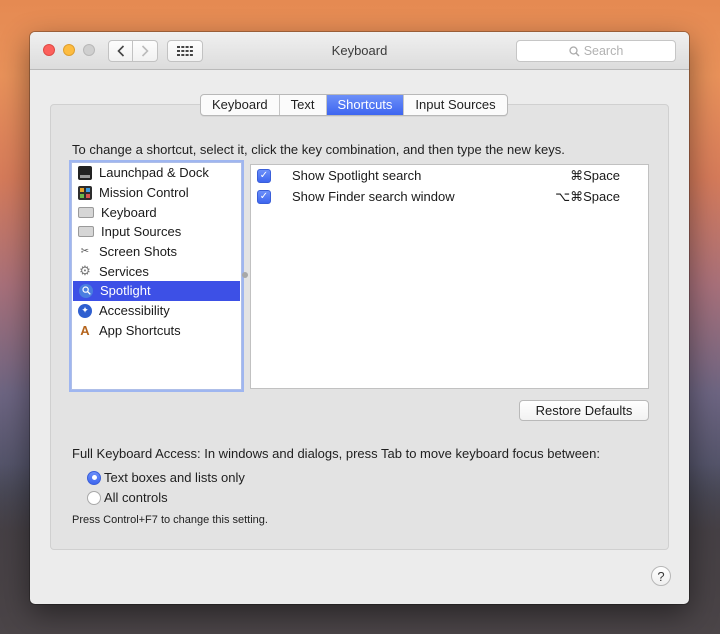 The width and height of the screenshot is (720, 634). I want to click on category-item: Keyboard, so click(156, 212).